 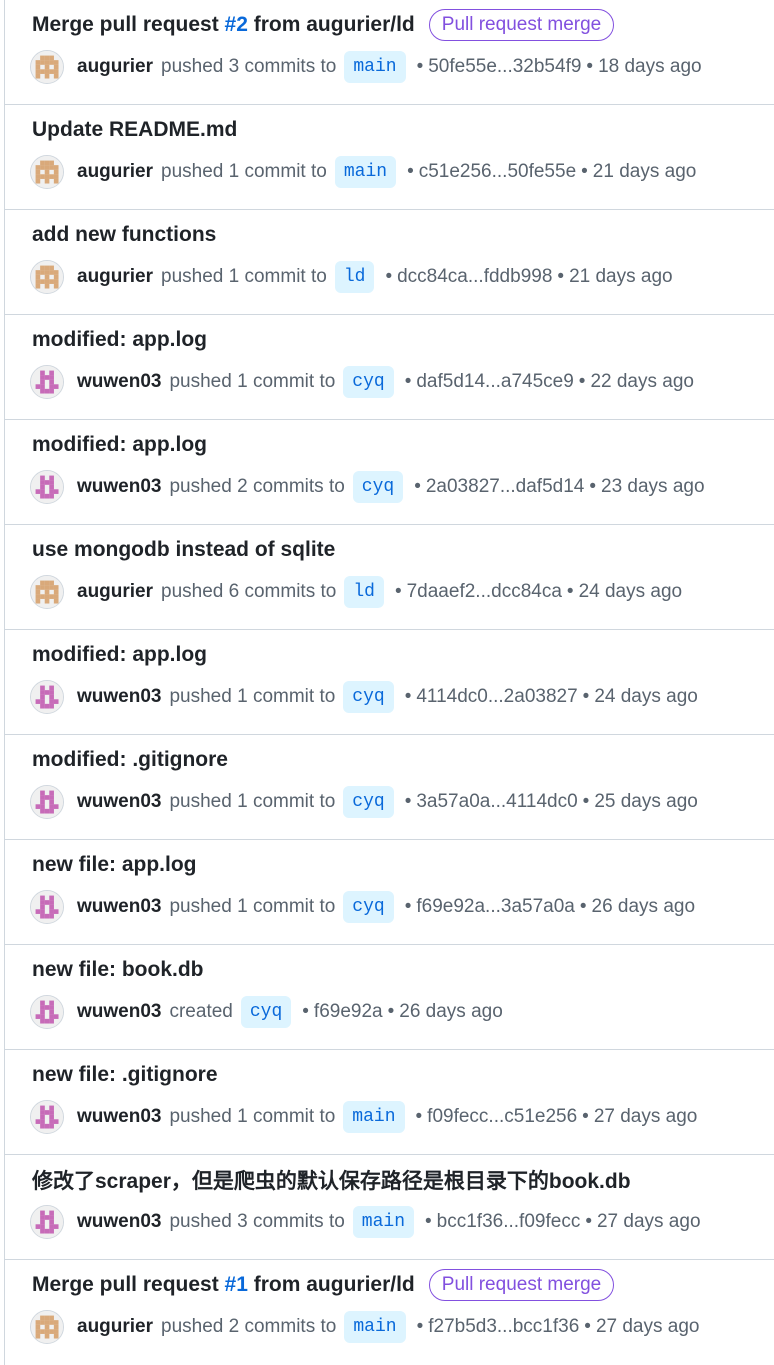 I want to click on activity-title-line: modified: app.log, so click(x=119, y=340).